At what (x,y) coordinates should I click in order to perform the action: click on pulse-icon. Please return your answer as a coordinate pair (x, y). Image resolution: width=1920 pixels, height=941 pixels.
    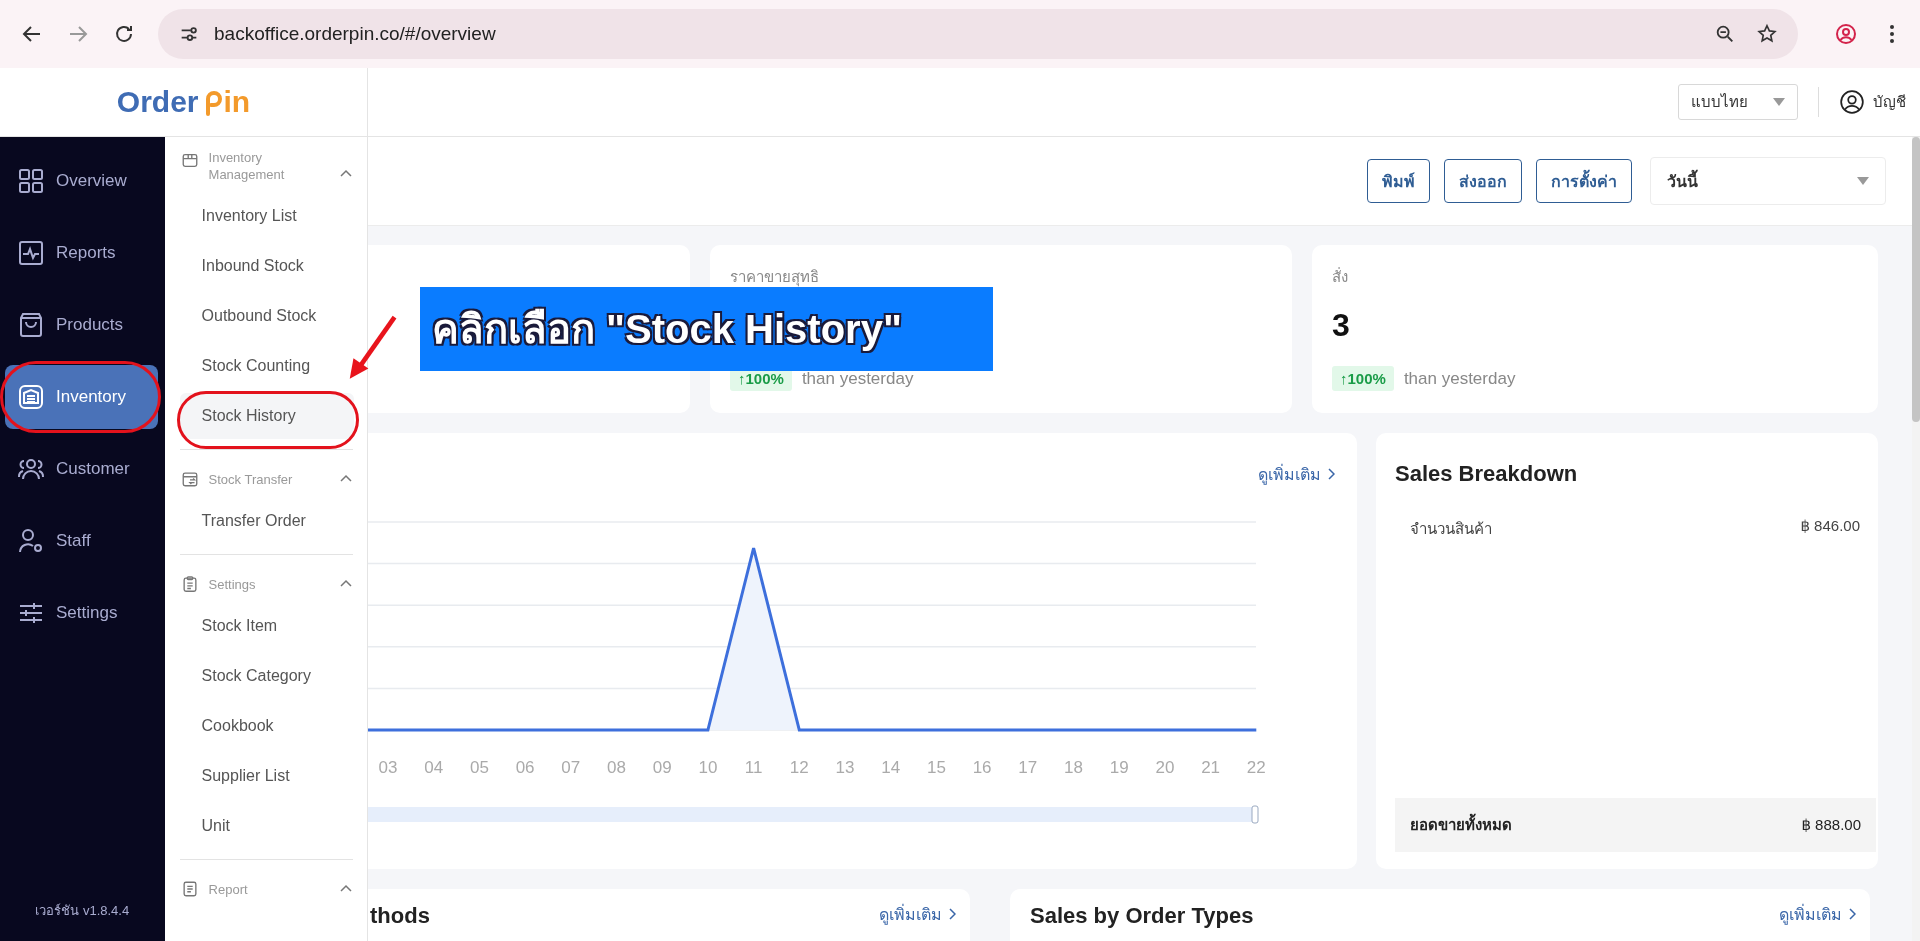
    Looking at the image, I should click on (31, 253).